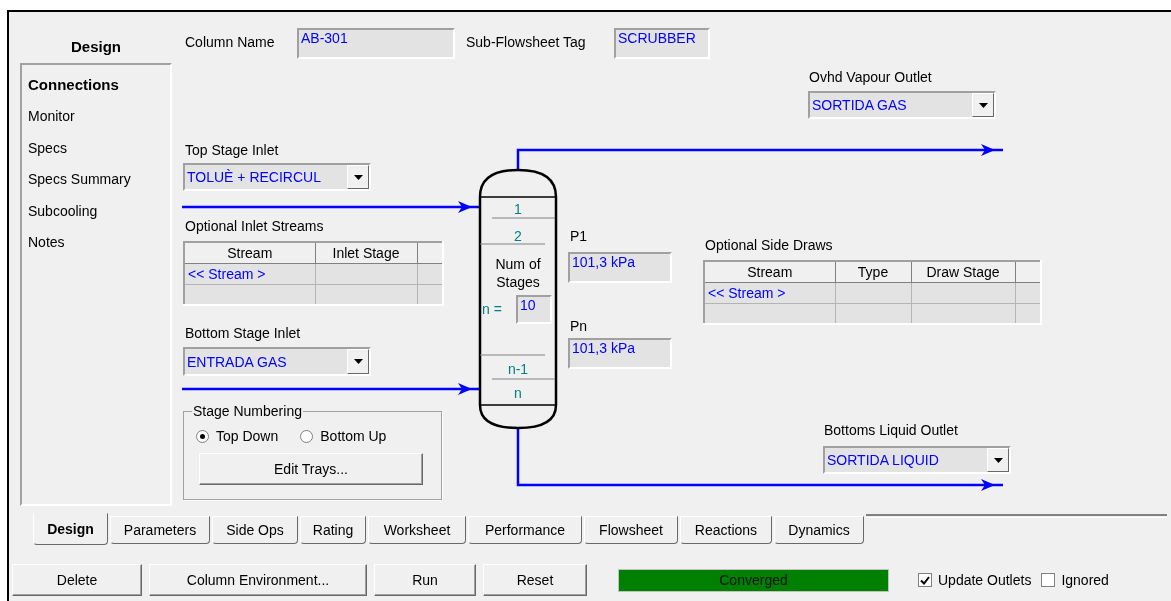 The width and height of the screenshot is (1171, 601). I want to click on action-button: Run, so click(425, 580).